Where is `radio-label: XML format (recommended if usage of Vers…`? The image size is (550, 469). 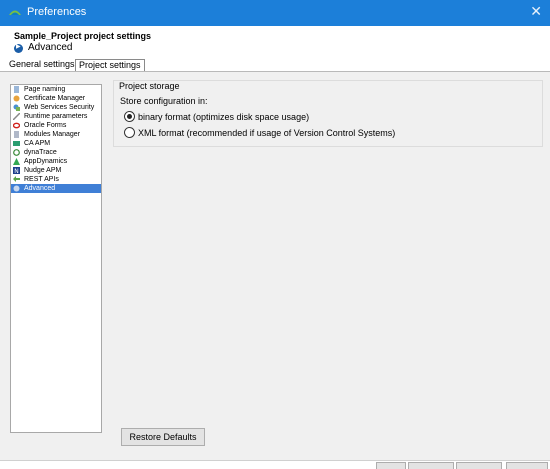
radio-label: XML format (recommended if usage of Vers… is located at coordinates (267, 132).